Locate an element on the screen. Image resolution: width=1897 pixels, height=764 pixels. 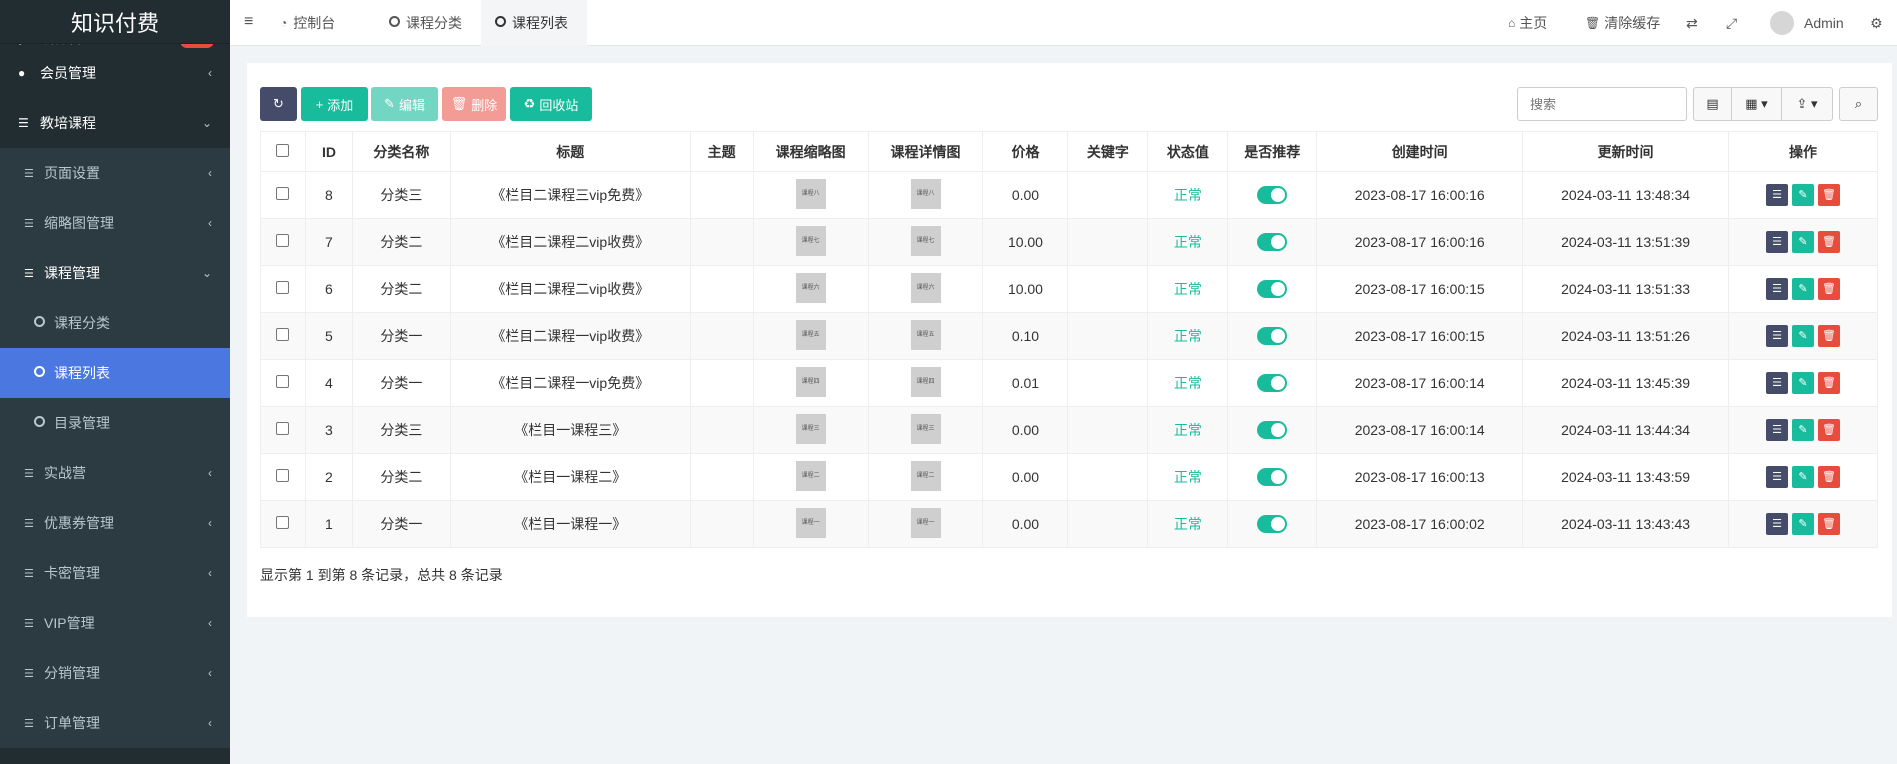
sidebar-item-orders: ☰ 订单管理 ‹ is located at coordinates (115, 723).